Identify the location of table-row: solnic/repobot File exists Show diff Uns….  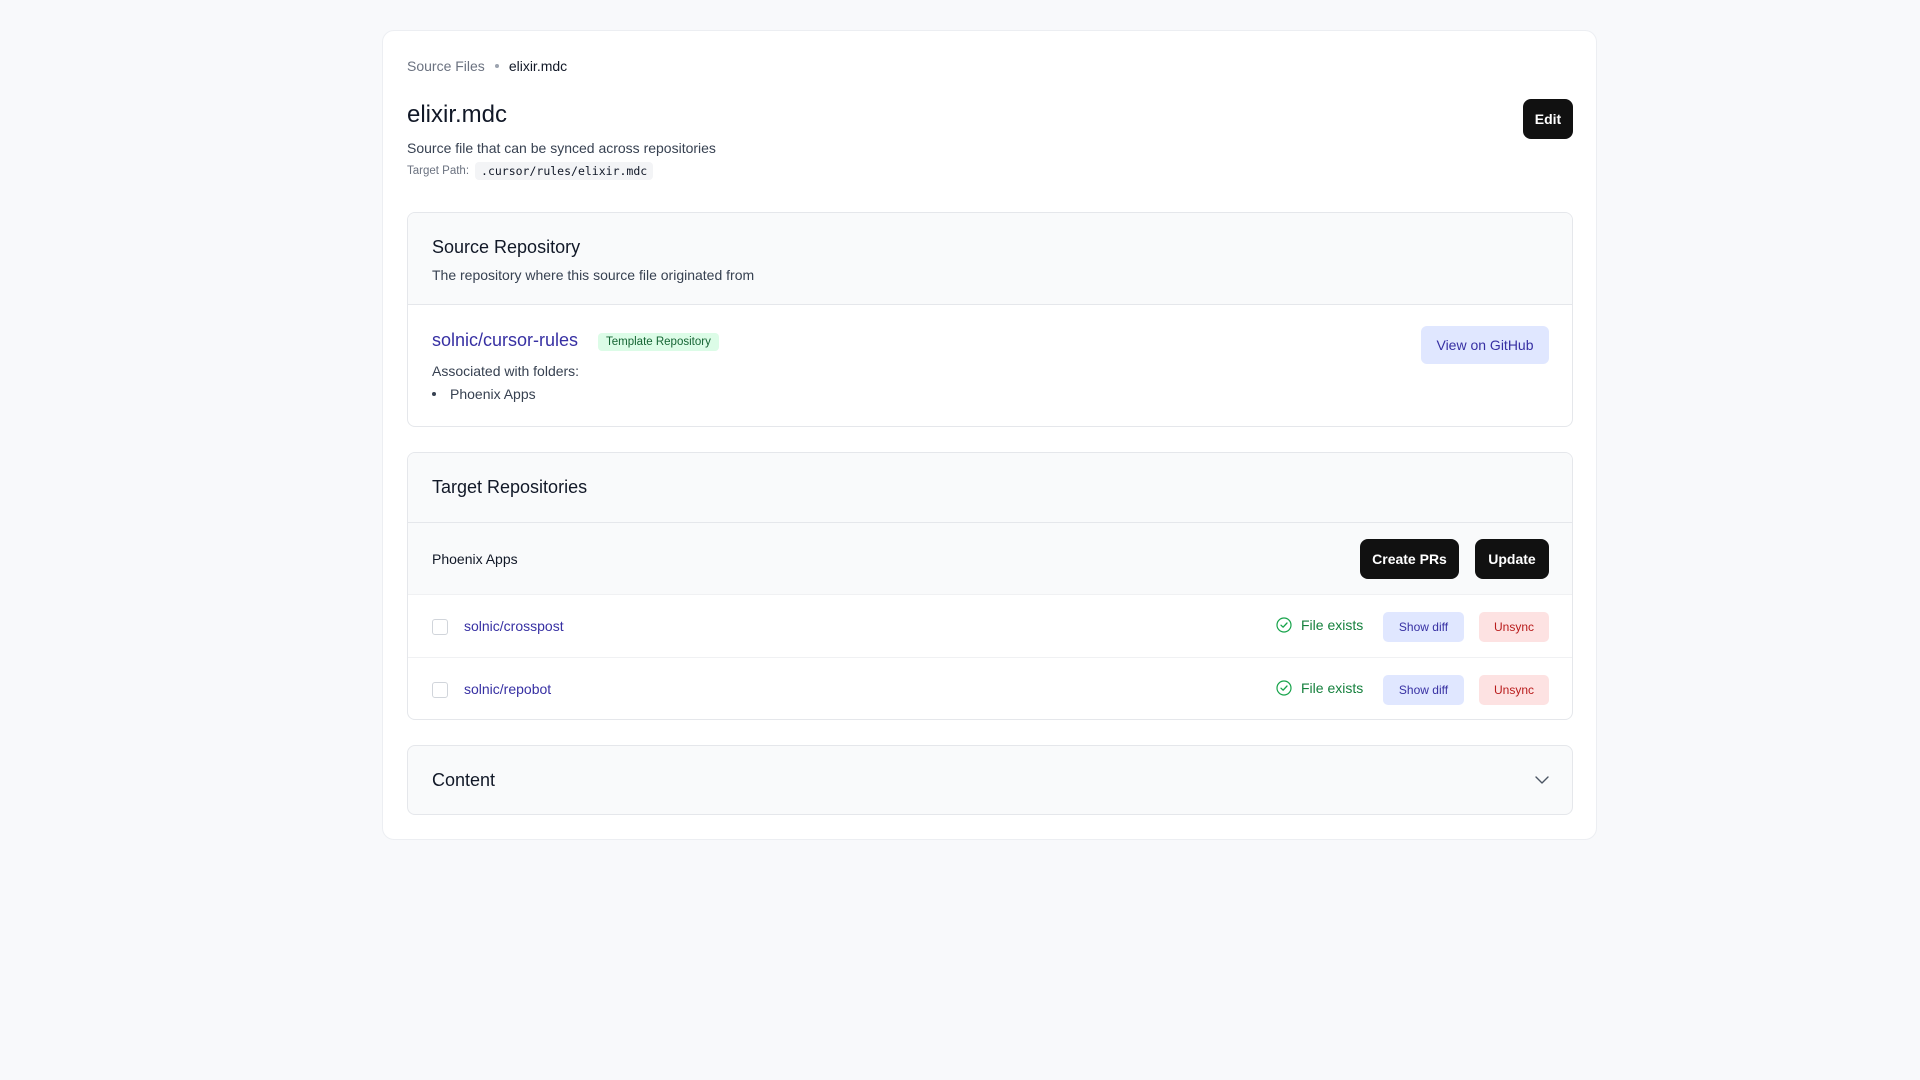
(990, 688).